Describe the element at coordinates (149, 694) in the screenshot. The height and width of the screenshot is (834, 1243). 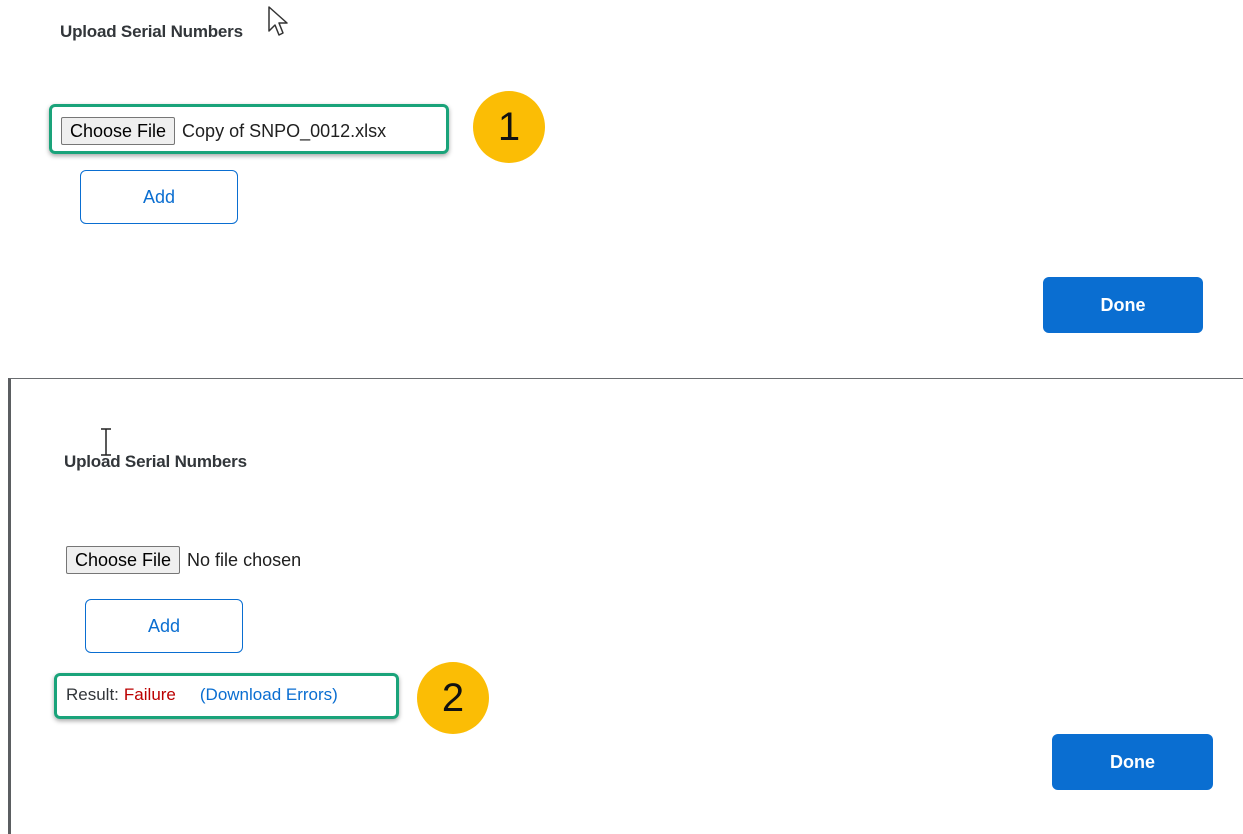
I see `result-status: Failure` at that location.